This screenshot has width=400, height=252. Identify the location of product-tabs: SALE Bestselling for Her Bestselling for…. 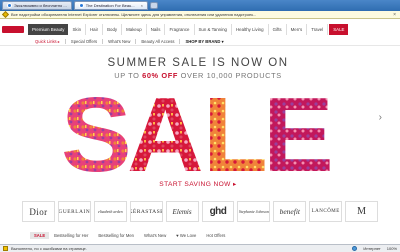
(210, 235).